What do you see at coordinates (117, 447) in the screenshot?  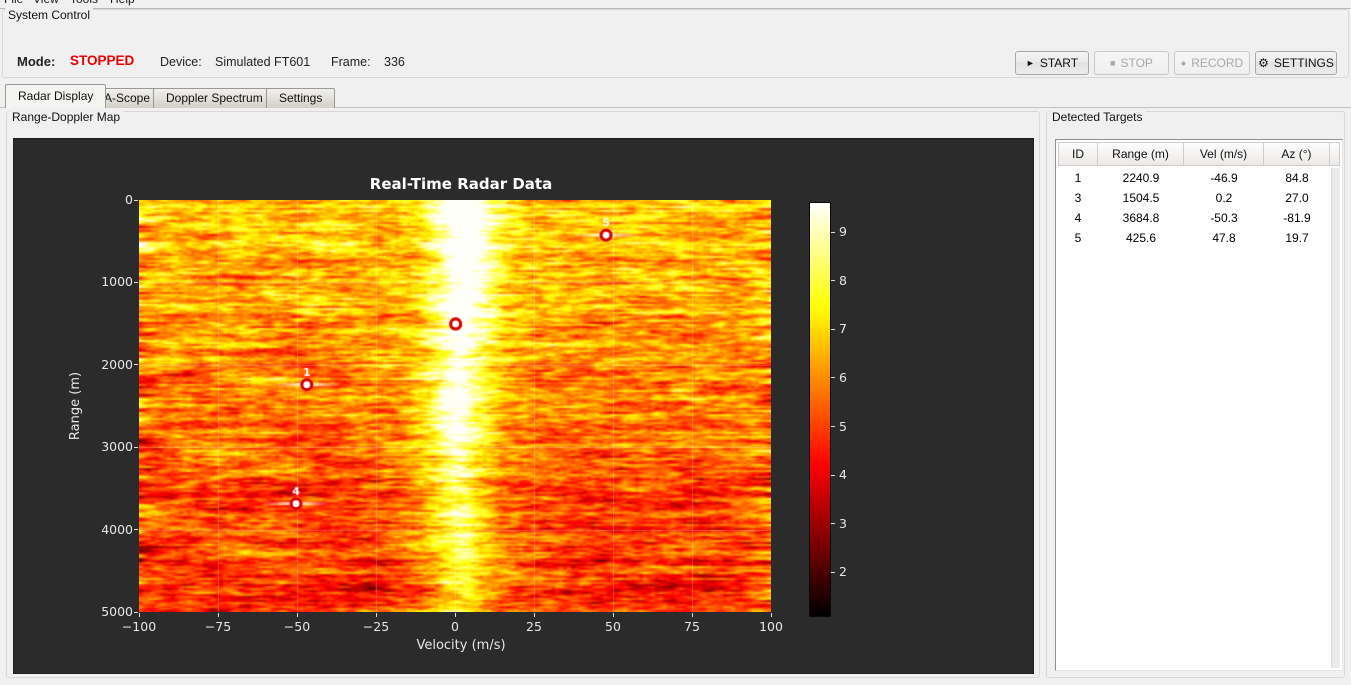 I see `y-tick-label: 3000` at bounding box center [117, 447].